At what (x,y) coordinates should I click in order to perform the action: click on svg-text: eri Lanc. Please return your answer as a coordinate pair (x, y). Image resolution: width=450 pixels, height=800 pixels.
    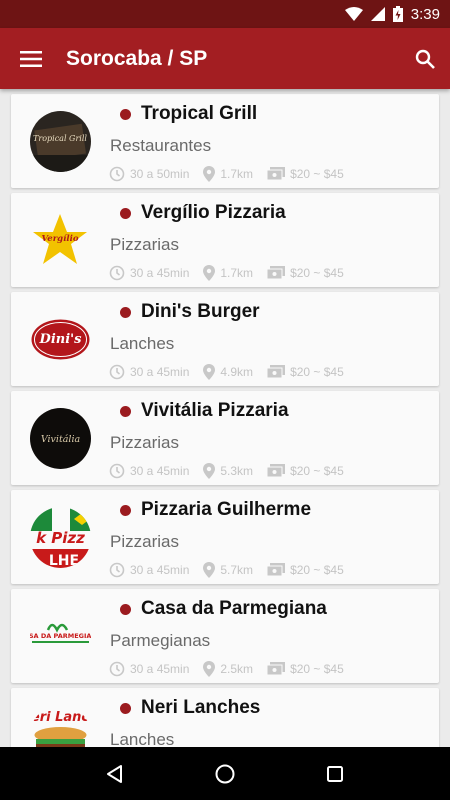
    Looking at the image, I should click on (60, 717).